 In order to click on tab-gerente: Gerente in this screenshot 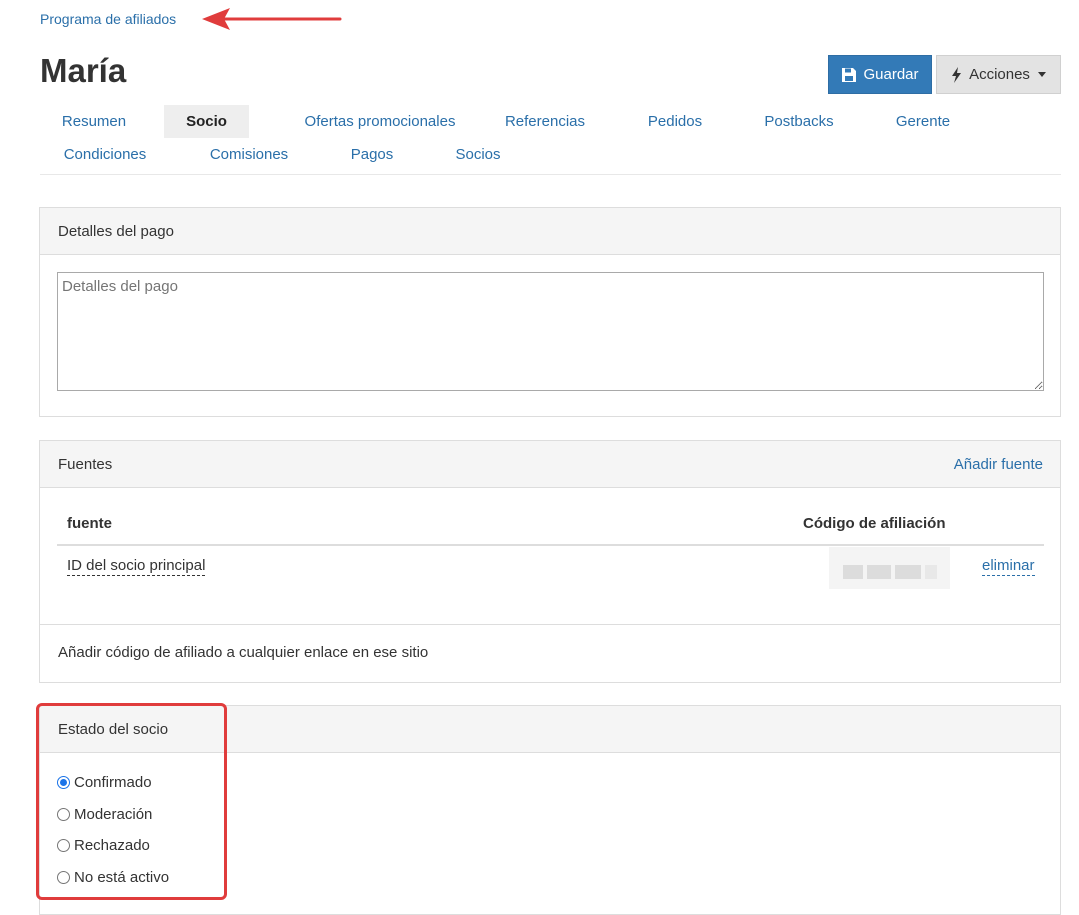, I will do `click(923, 121)`.